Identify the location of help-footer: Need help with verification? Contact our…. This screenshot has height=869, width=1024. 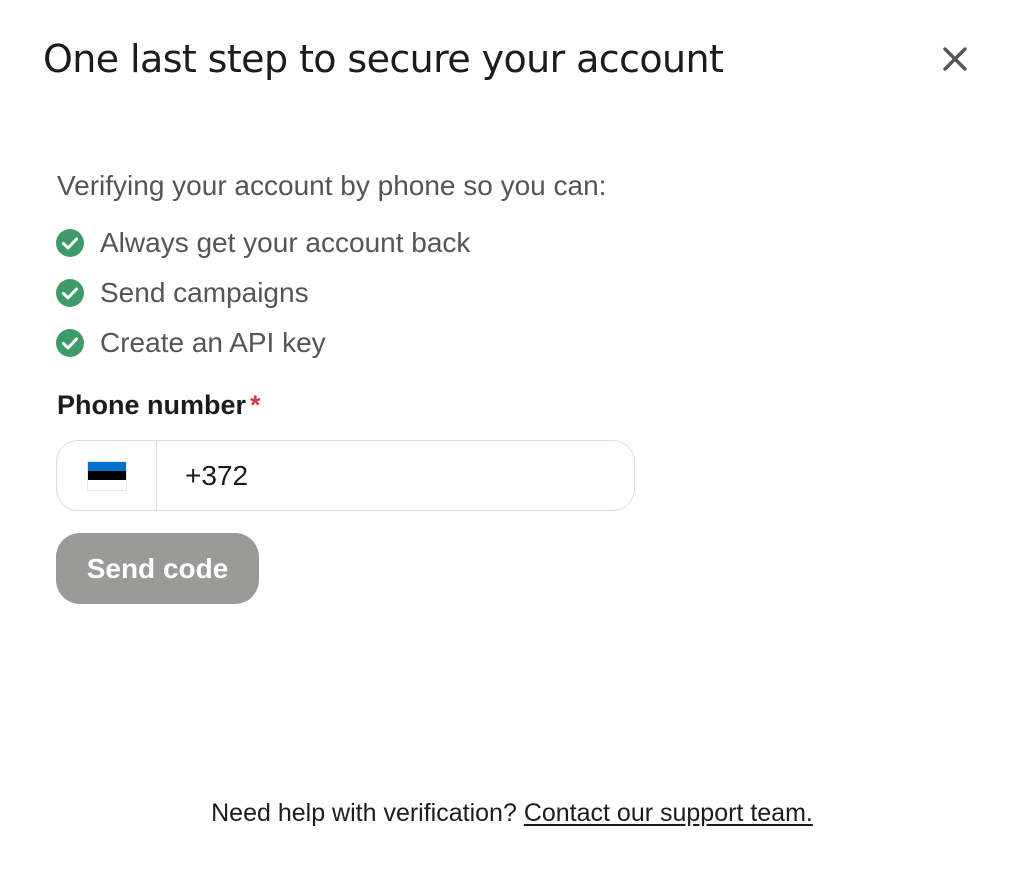
(512, 813).